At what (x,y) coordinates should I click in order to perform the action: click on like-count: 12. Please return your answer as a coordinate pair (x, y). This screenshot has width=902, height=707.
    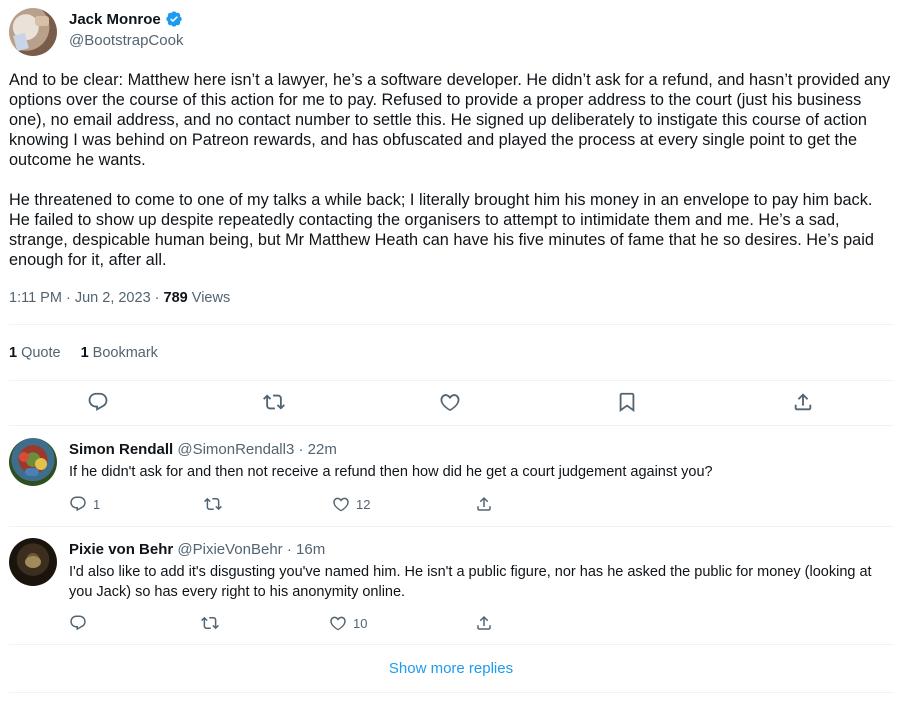
    Looking at the image, I should click on (363, 504).